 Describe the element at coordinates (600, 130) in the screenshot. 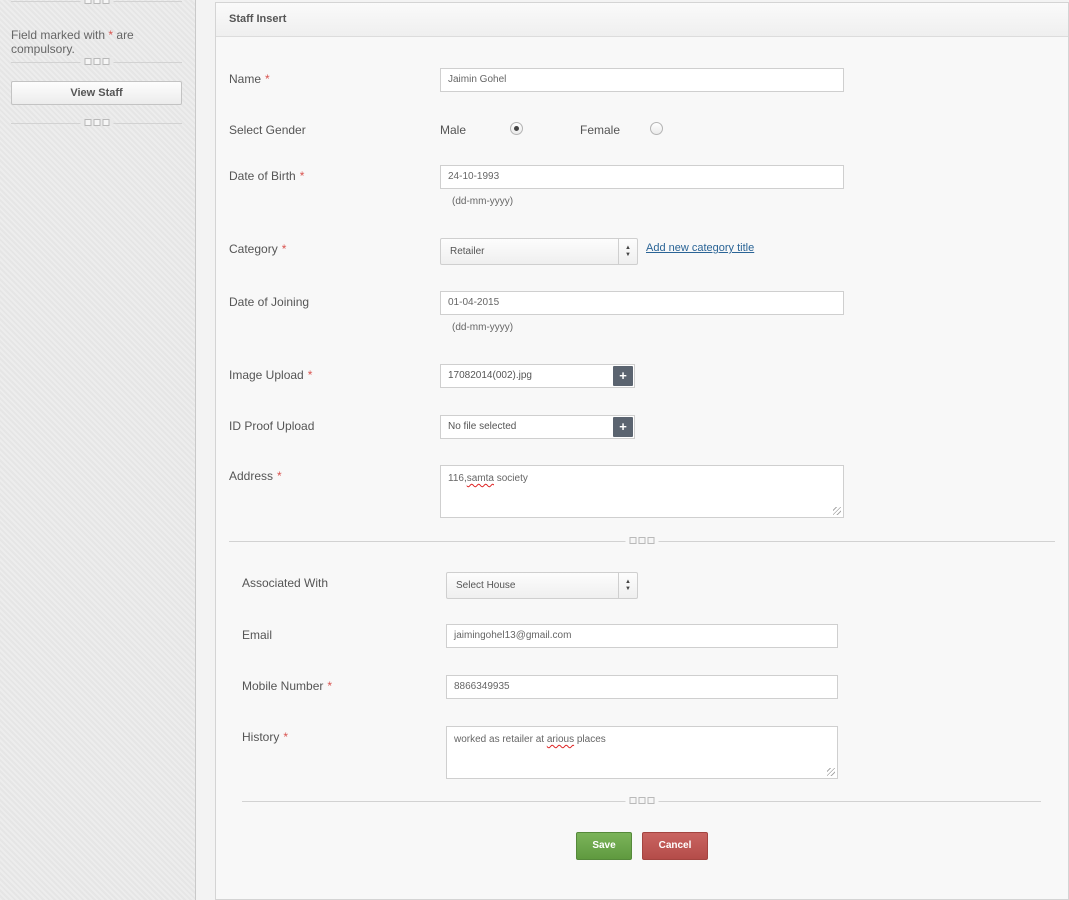

I see `gender-female-label: Female` at that location.